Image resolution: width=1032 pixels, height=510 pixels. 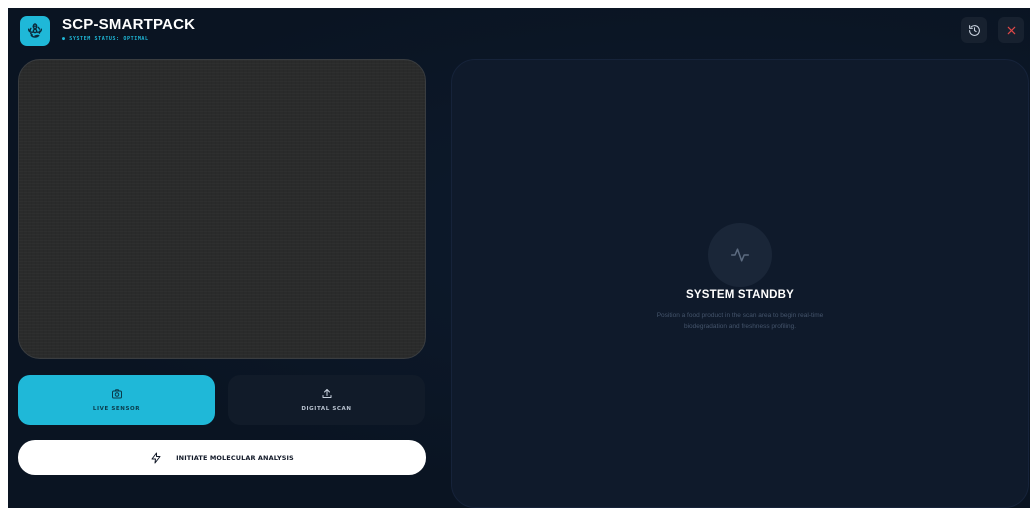 I want to click on standby-title: SYSTEM STANDBY, so click(x=739, y=295).